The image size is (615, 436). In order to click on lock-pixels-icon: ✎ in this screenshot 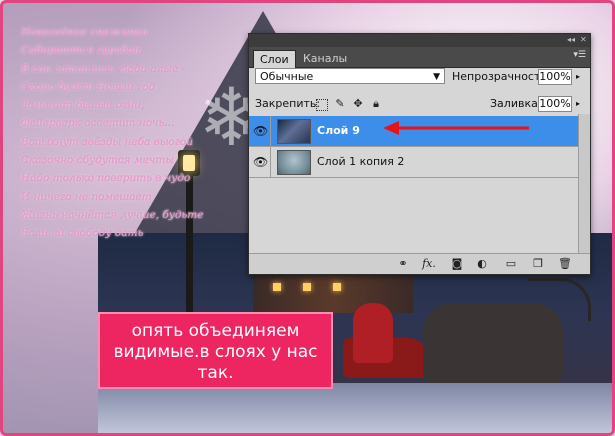, I will do `click(340, 104)`.